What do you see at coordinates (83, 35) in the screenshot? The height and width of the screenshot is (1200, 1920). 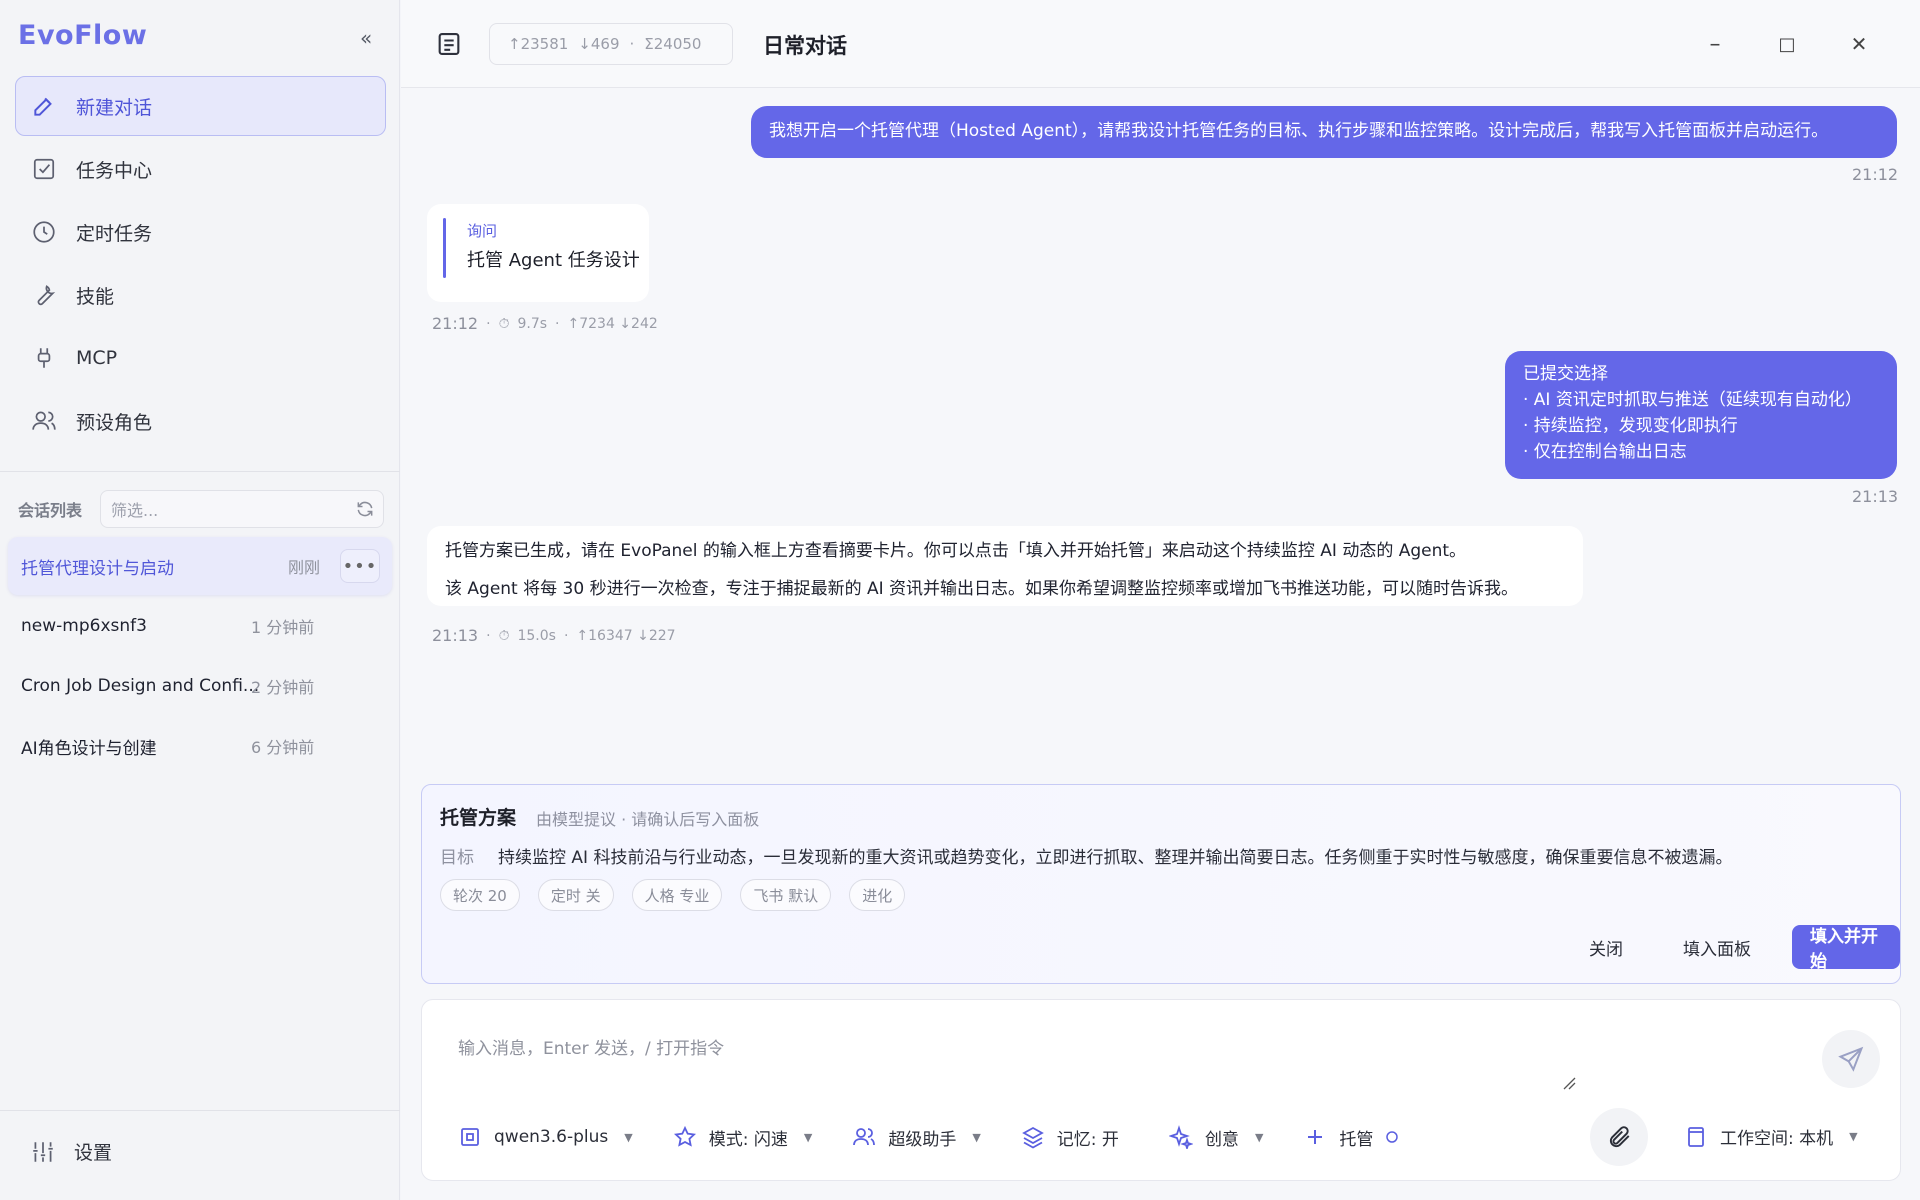 I see `app-logo: EvoFlow` at bounding box center [83, 35].